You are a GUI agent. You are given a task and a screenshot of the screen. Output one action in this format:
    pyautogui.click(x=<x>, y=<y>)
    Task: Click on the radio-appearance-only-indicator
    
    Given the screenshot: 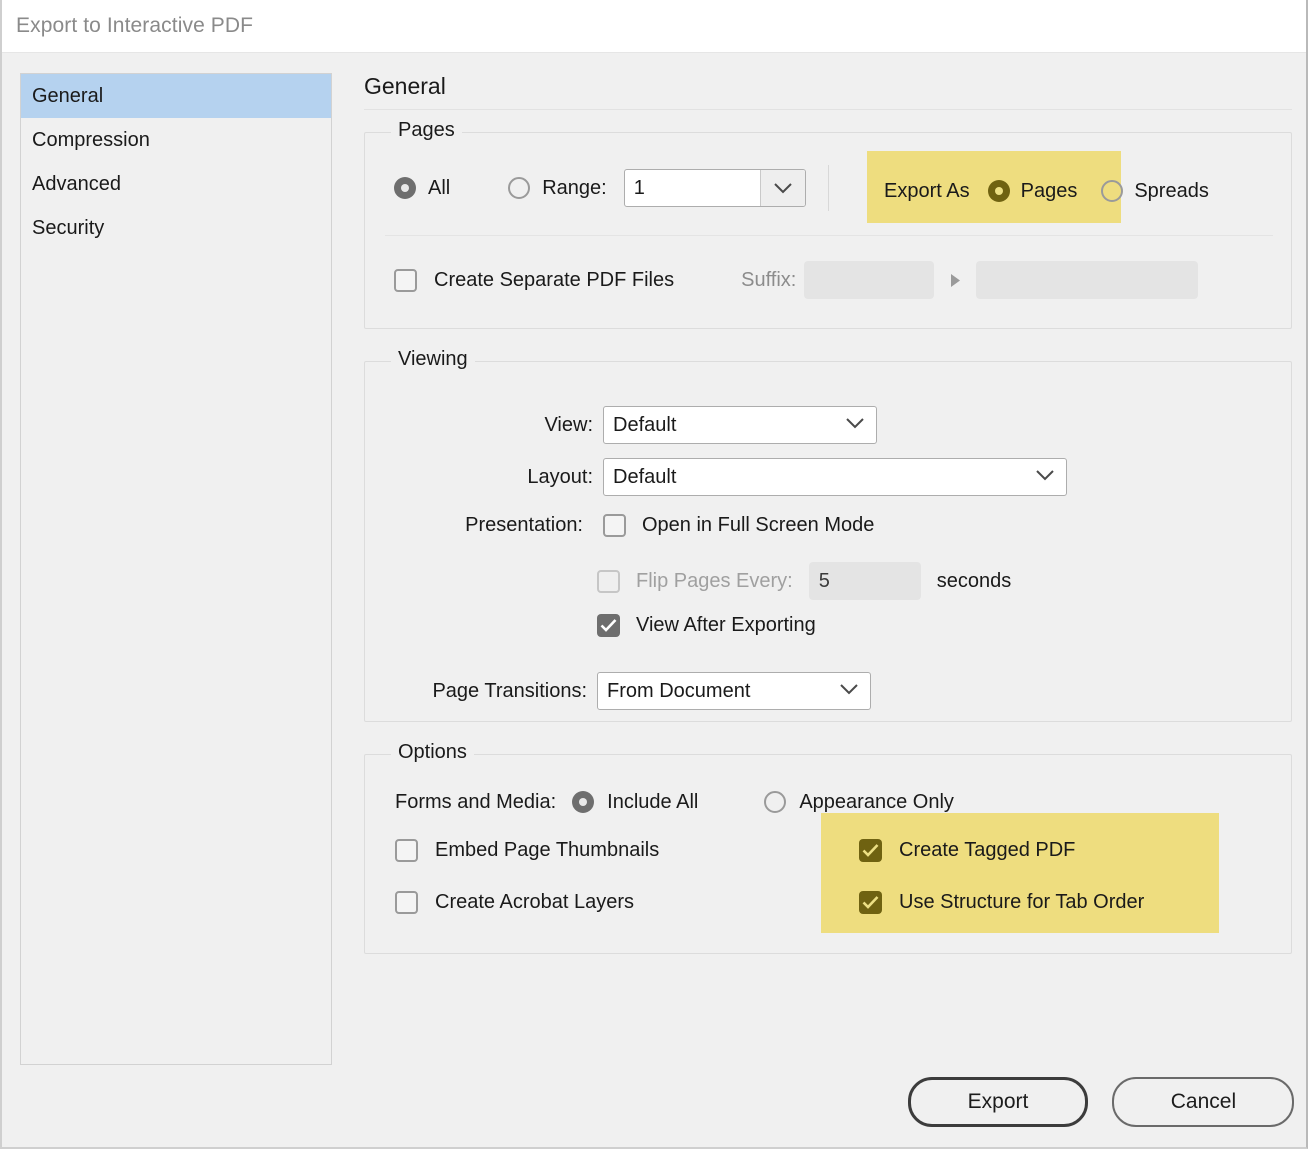 What is the action you would take?
    pyautogui.click(x=775, y=802)
    